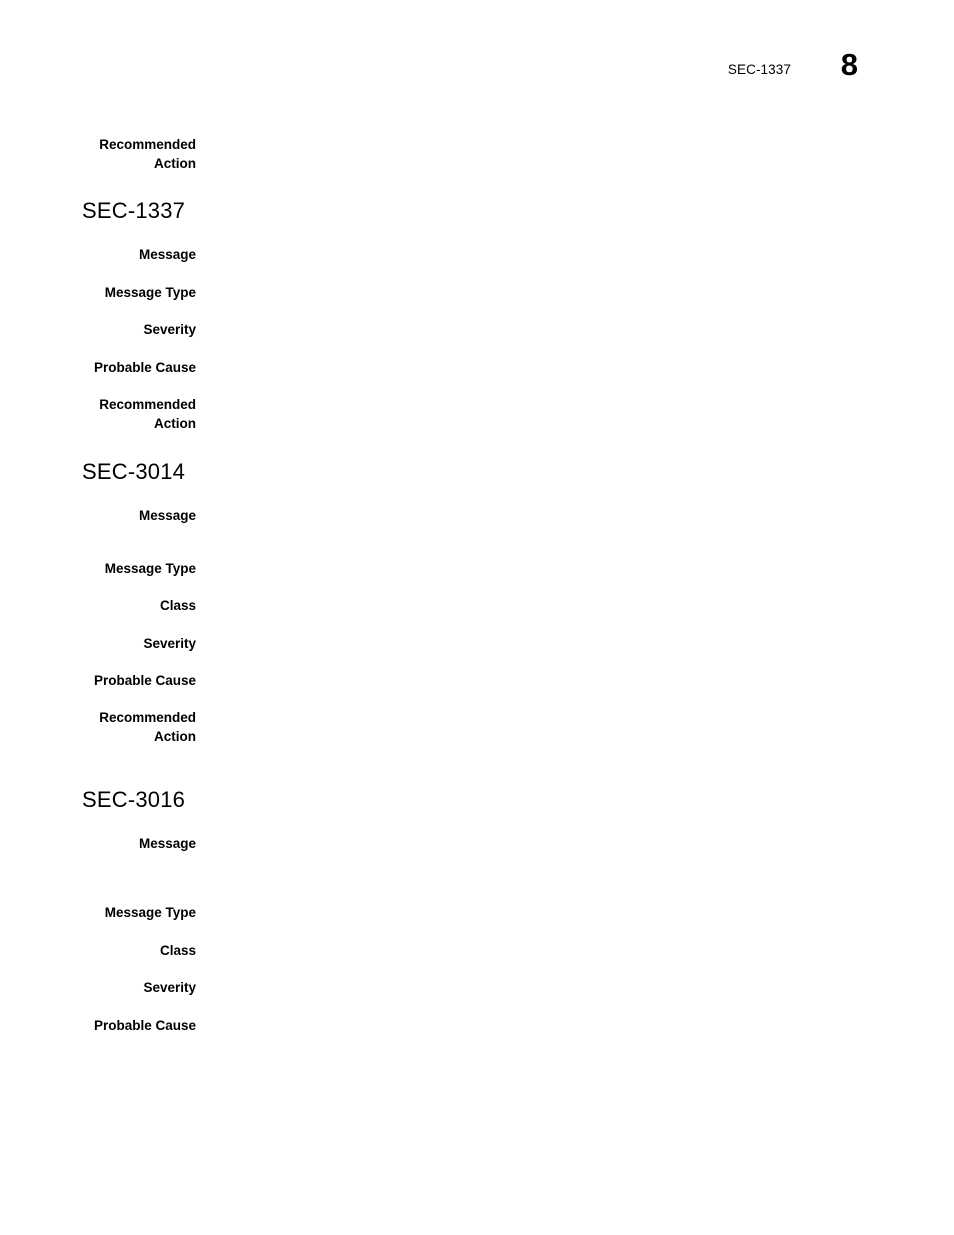 This screenshot has height=1235, width=954. What do you see at coordinates (477, 75) in the screenshot?
I see `page-header: SEC-1337 8` at bounding box center [477, 75].